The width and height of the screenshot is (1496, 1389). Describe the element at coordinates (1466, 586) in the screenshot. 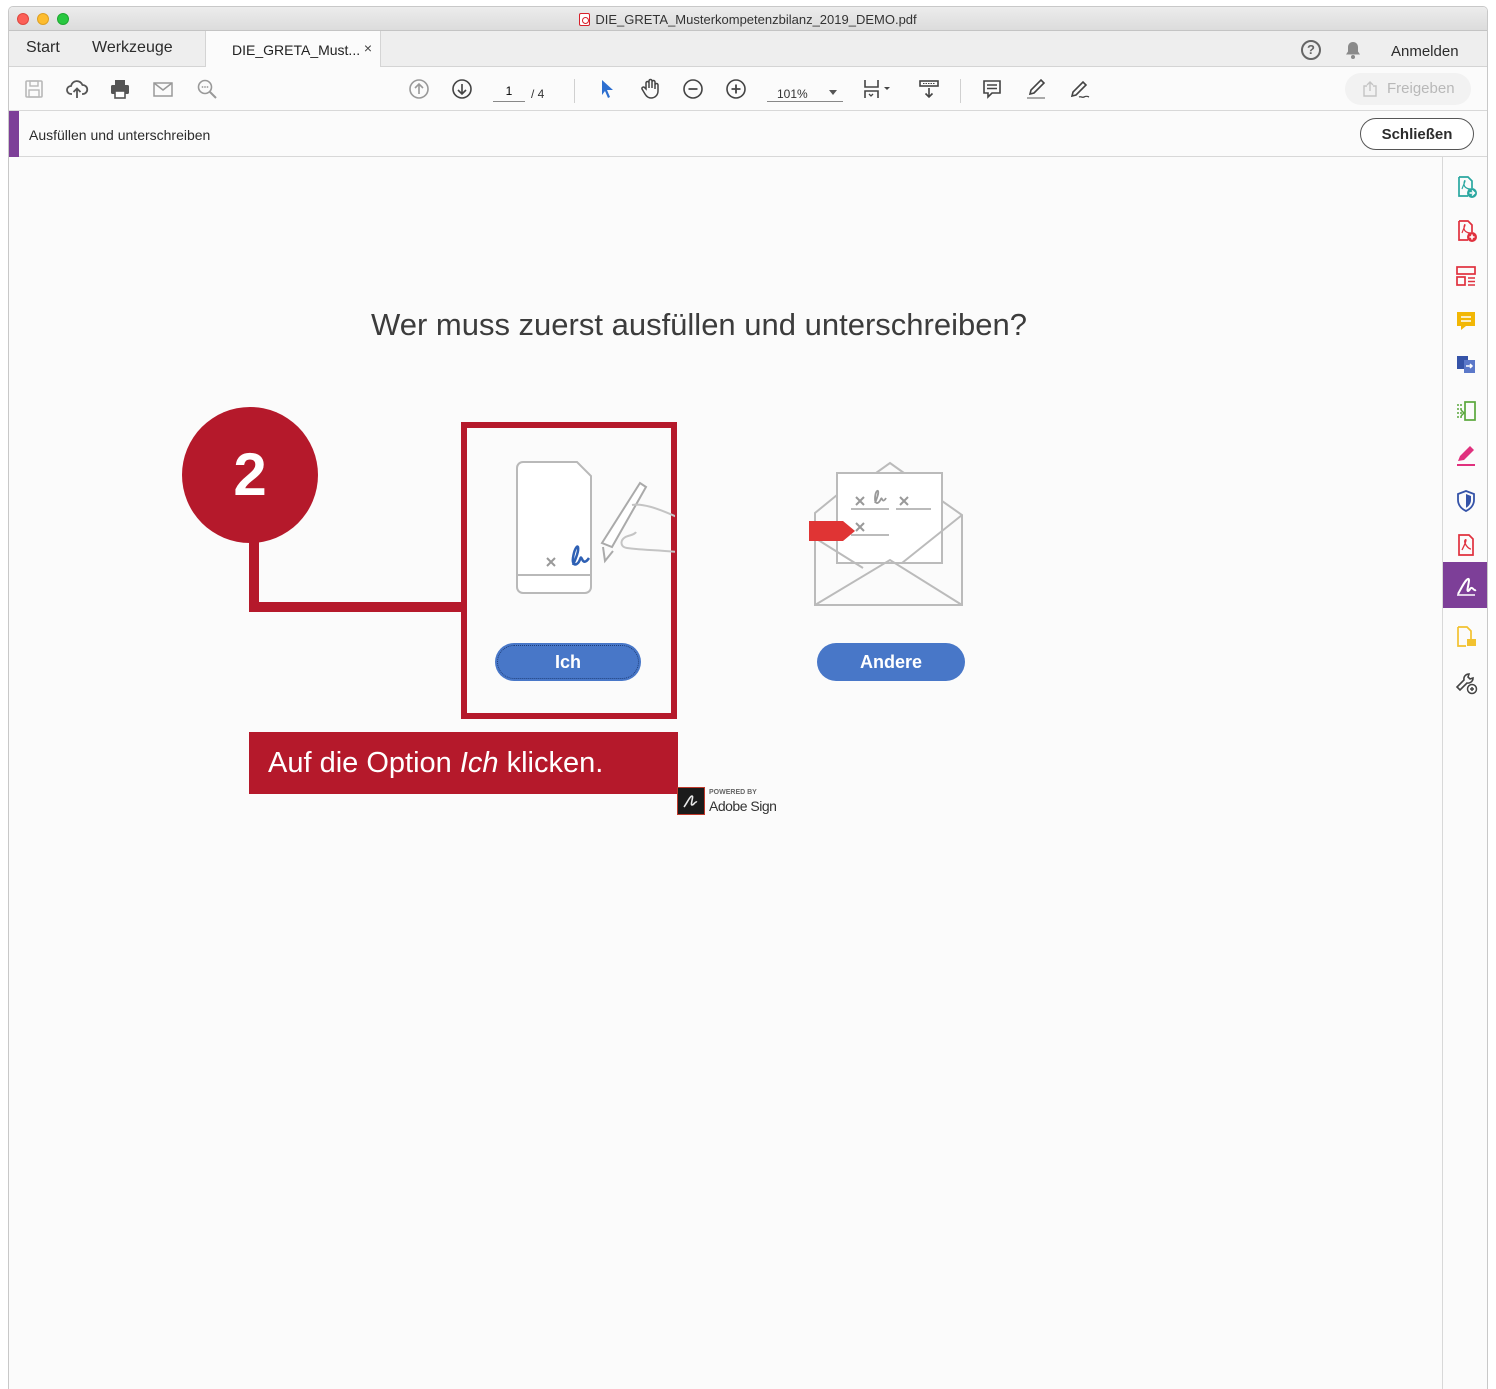

I see `adobe-sign-tool-icon` at that location.